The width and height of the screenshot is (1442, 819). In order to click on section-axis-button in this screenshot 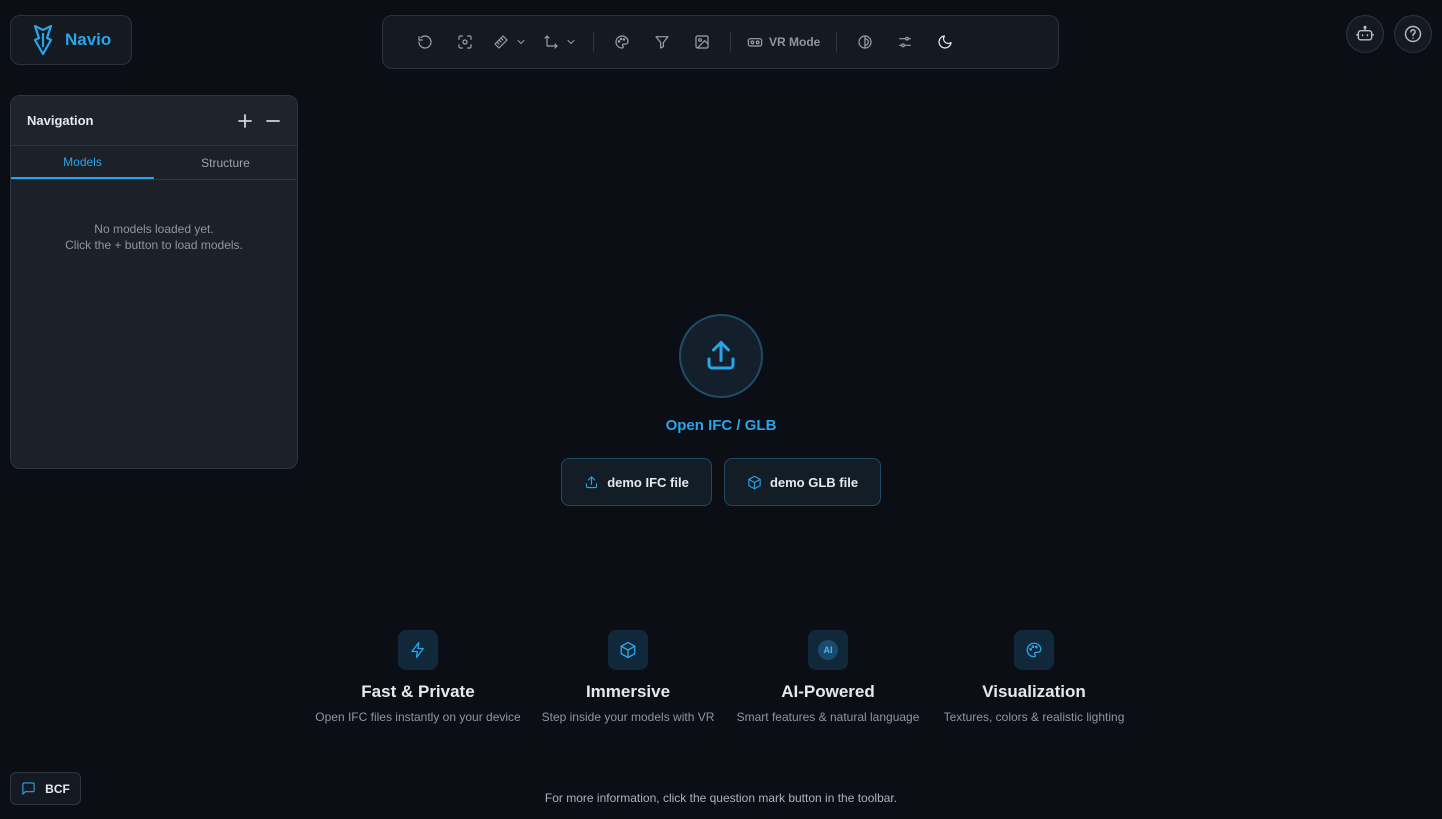, I will do `click(560, 42)`.